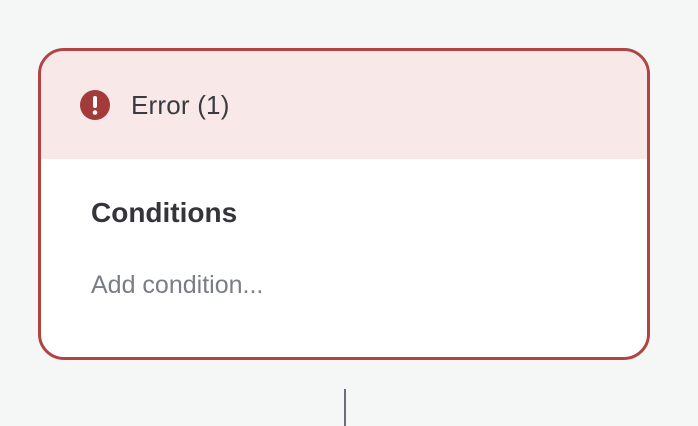  What do you see at coordinates (95, 105) in the screenshot?
I see `exclamation-circle-icon` at bounding box center [95, 105].